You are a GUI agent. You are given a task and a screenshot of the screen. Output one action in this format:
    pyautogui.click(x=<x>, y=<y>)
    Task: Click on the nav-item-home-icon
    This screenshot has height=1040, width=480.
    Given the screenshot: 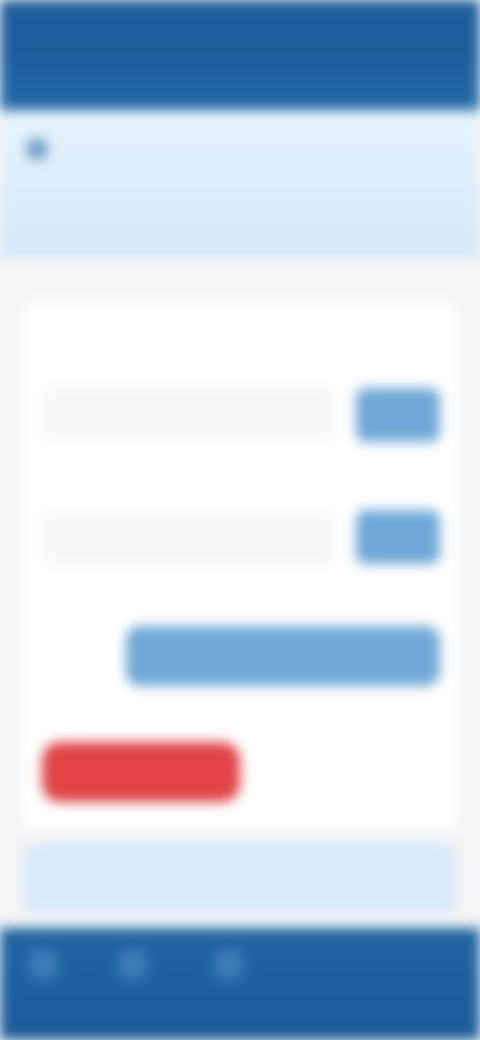 What is the action you would take?
    pyautogui.click(x=43, y=965)
    